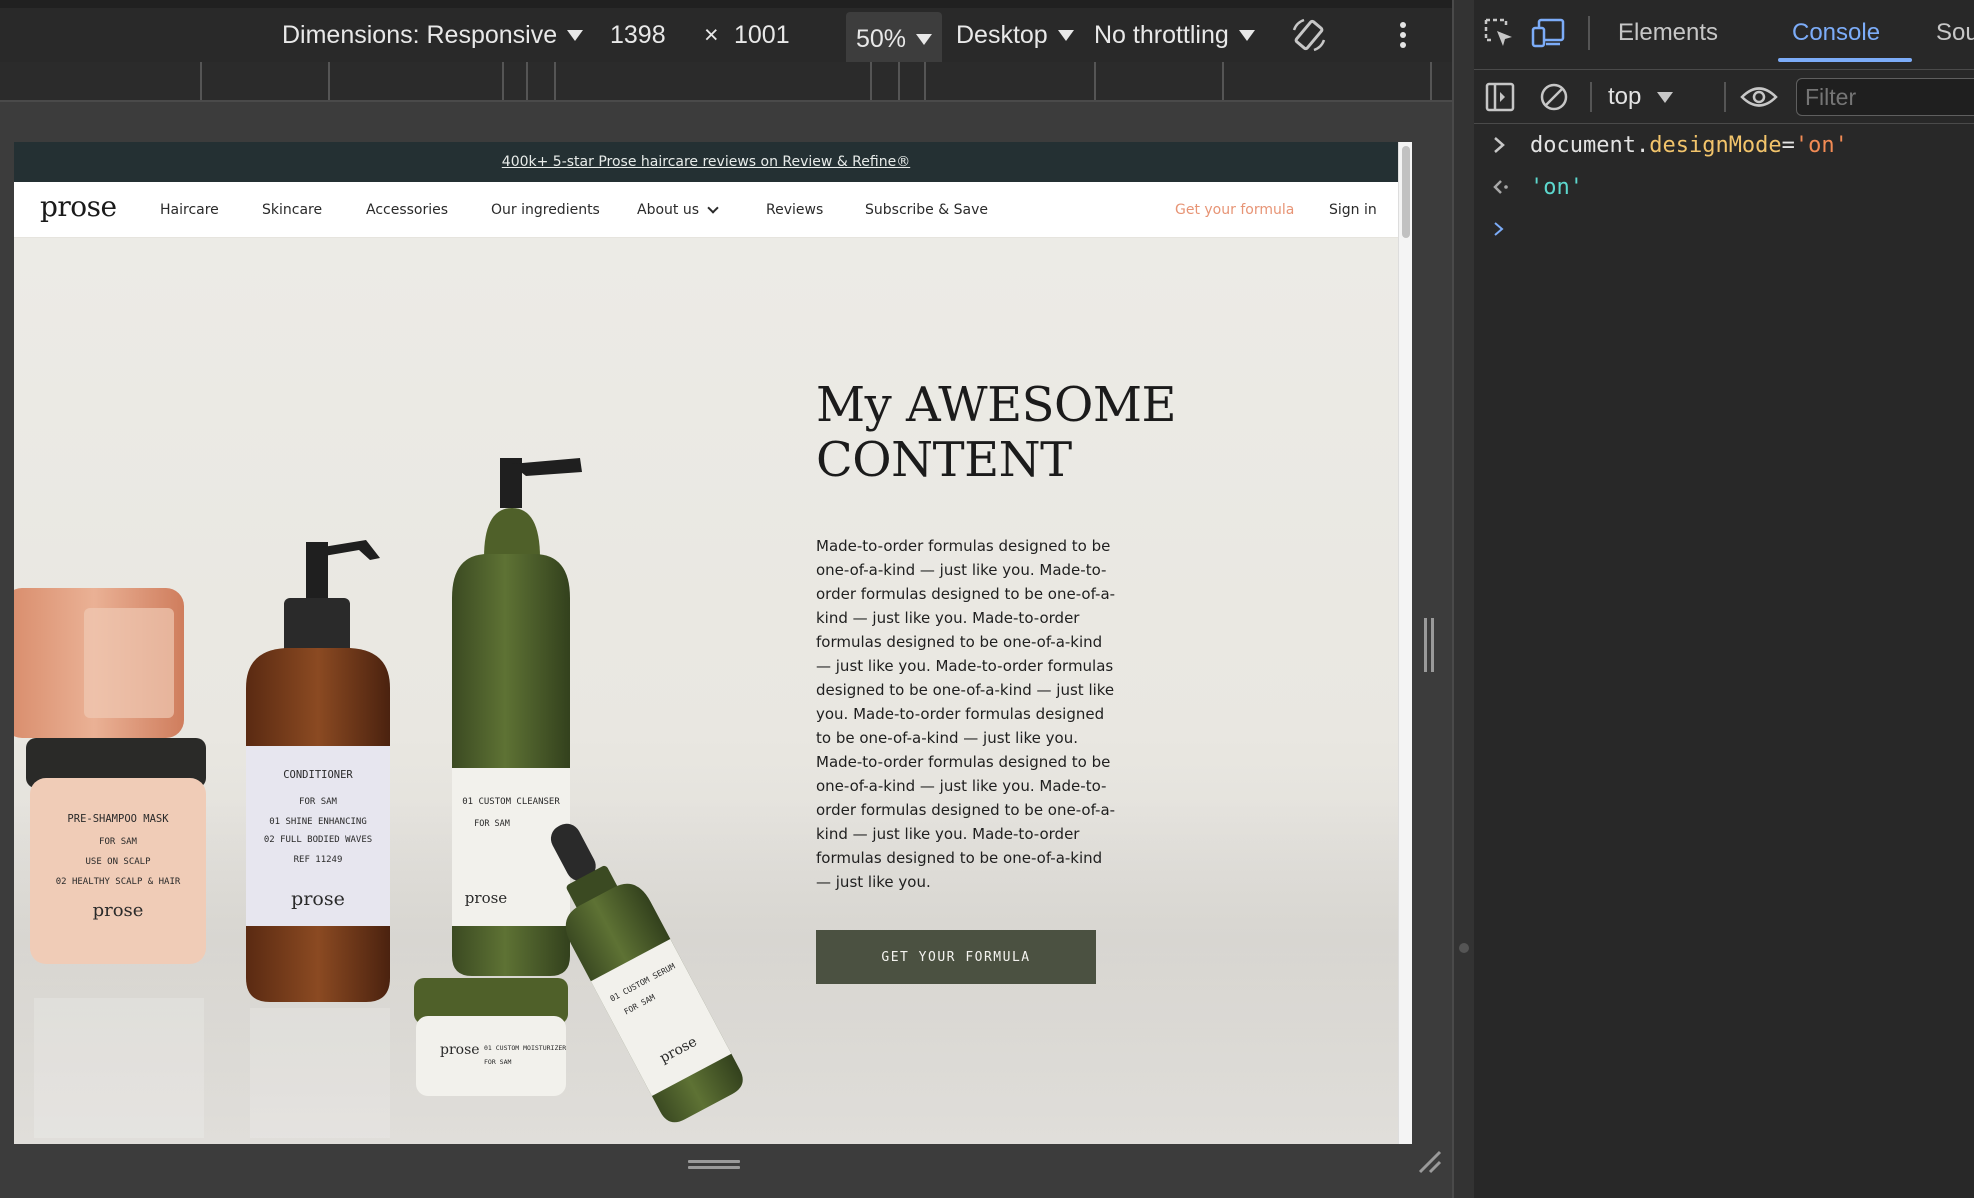 This screenshot has height=1198, width=1974. Describe the element at coordinates (1431, 645) in the screenshot. I see `right-resize-handle` at that location.